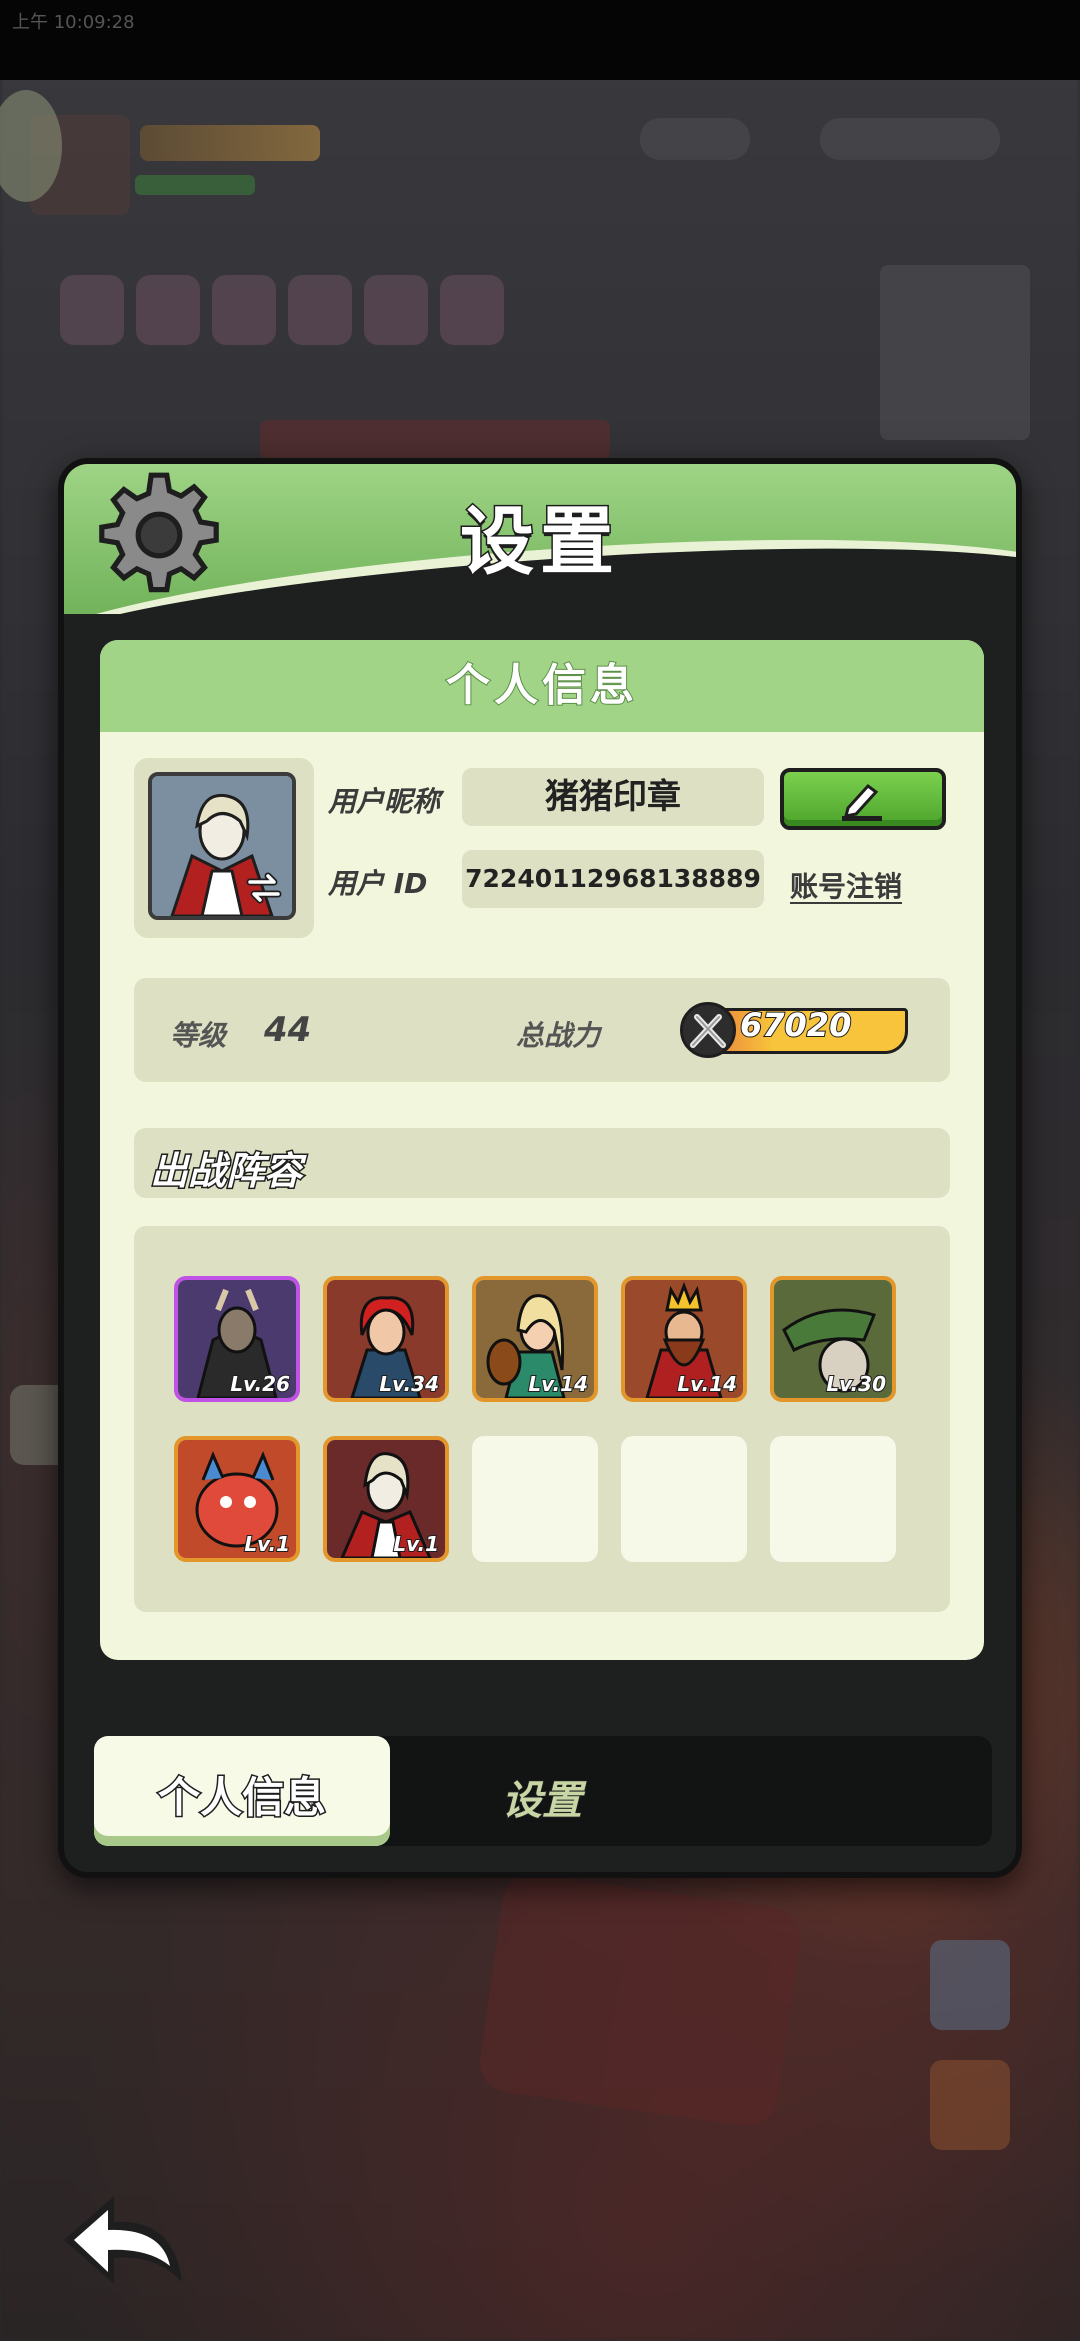  What do you see at coordinates (384, 801) in the screenshot?
I see `nickname-label: 用户昵称` at bounding box center [384, 801].